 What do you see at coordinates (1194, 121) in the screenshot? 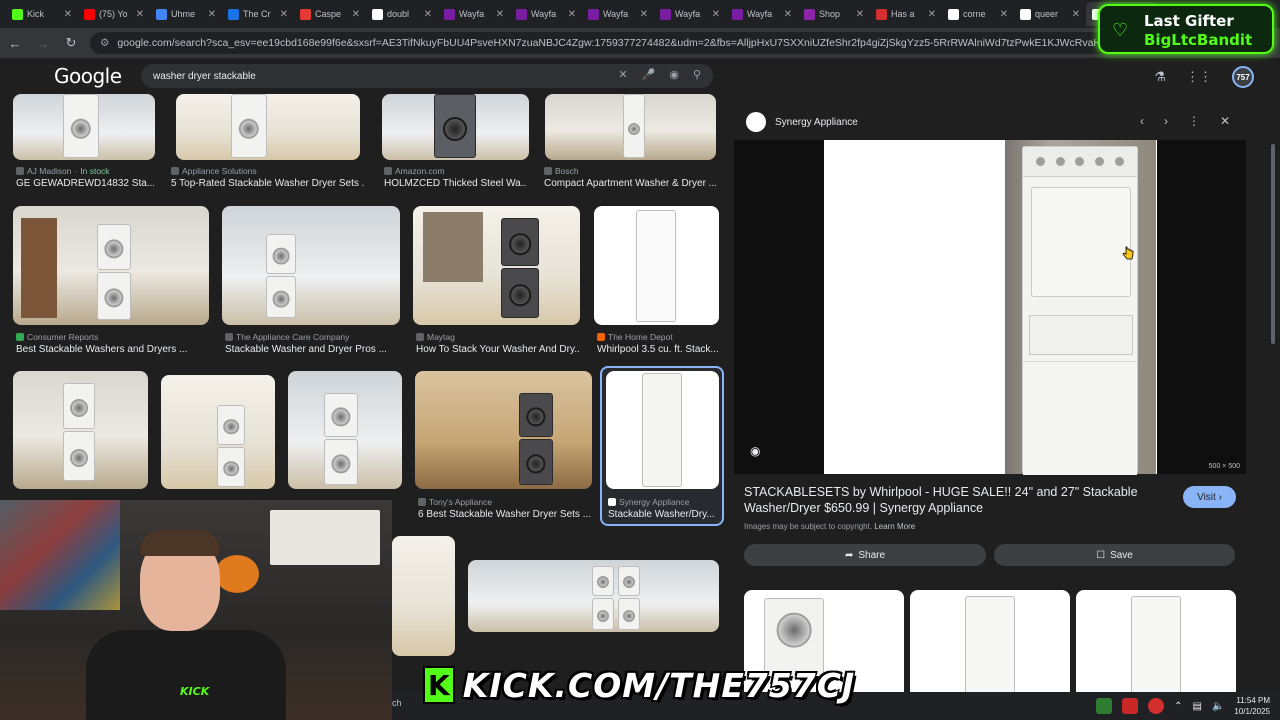
I see `more-options-icon: ⋮` at bounding box center [1194, 121].